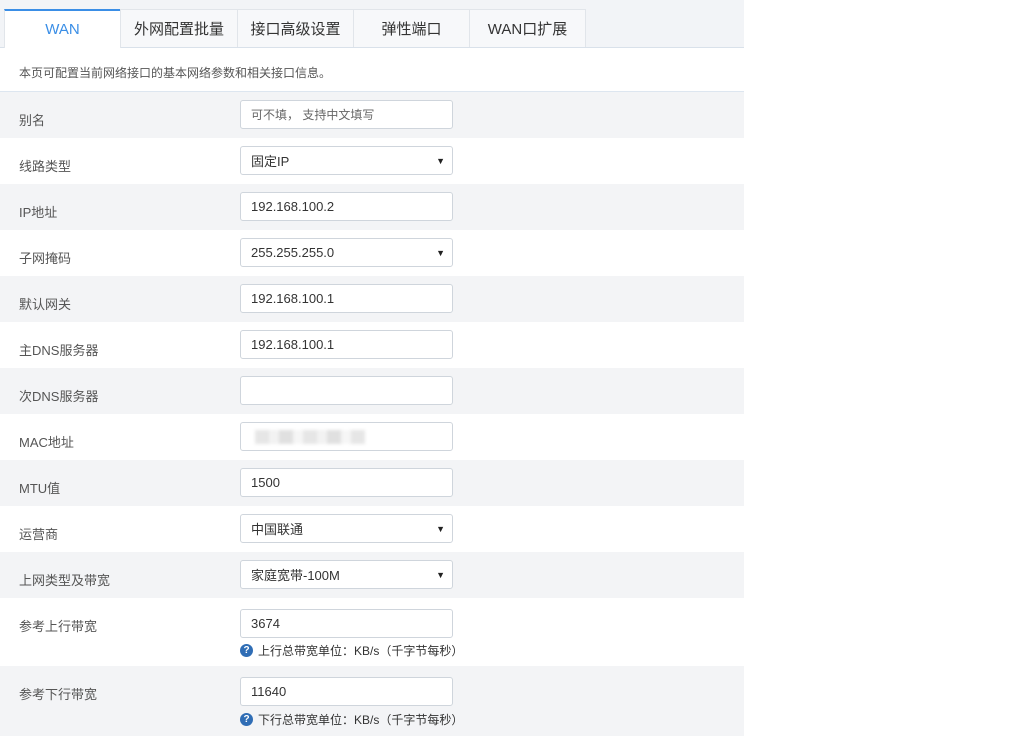 The image size is (1024, 746). Describe the element at coordinates (40, 488) in the screenshot. I see `mtu-label: MTU值` at that location.